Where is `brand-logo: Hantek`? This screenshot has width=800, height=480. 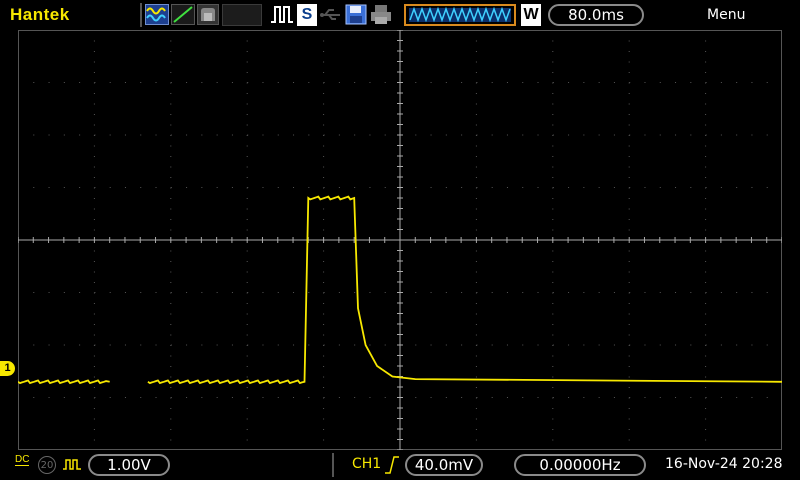
brand-logo: Hantek is located at coordinates (40, 14).